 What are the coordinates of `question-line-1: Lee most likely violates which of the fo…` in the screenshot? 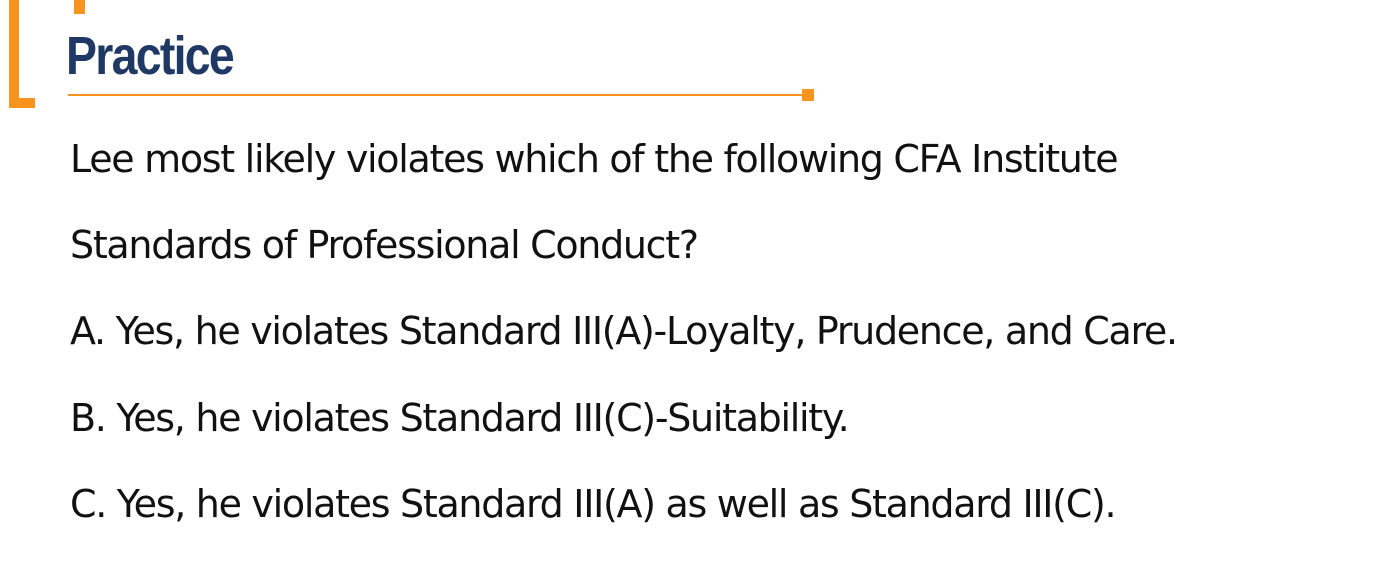 It's located at (594, 159).